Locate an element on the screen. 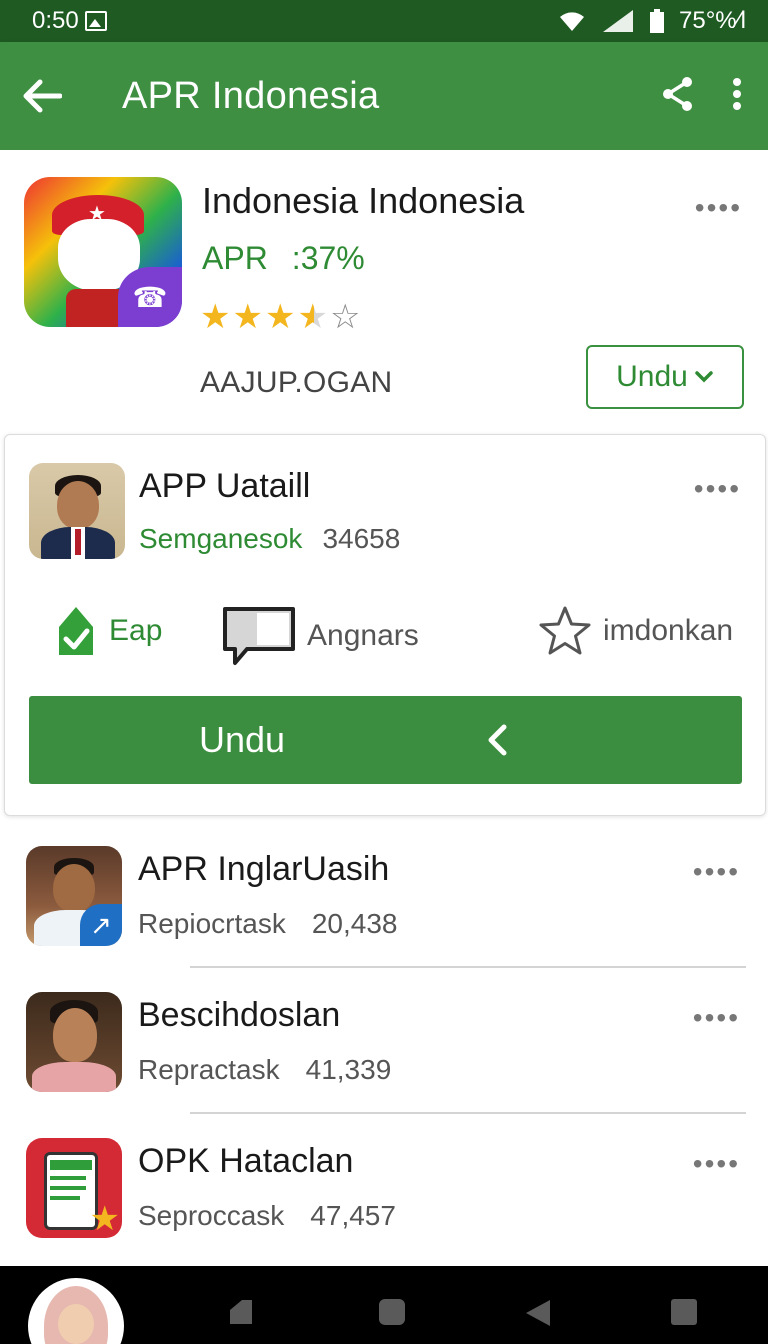 Image resolution: width=768 pixels, height=1344 pixels. list-item-title: Bescihdoslan is located at coordinates (239, 1015).